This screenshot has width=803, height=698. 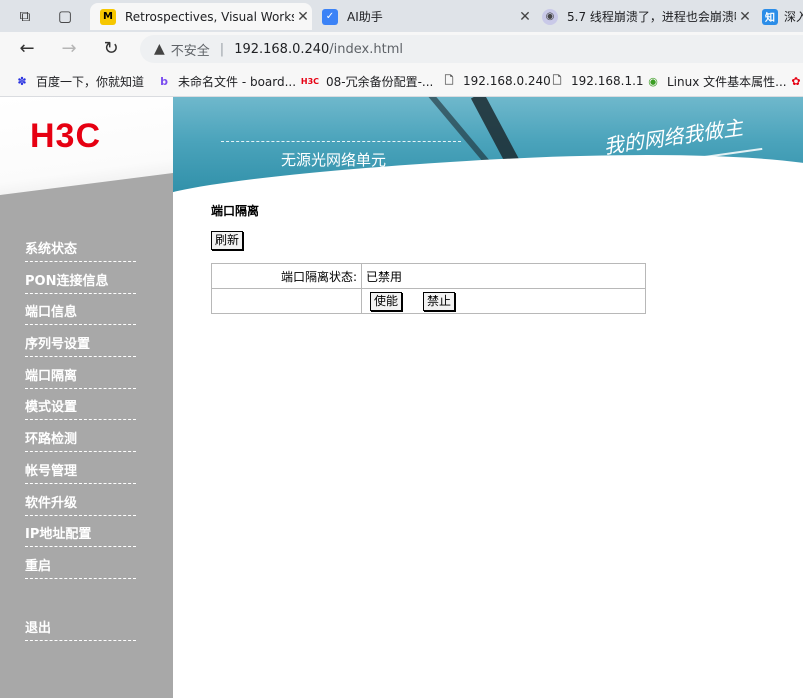 What do you see at coordinates (80, 628) in the screenshot?
I see `sidebar-item-logout: 退出` at bounding box center [80, 628].